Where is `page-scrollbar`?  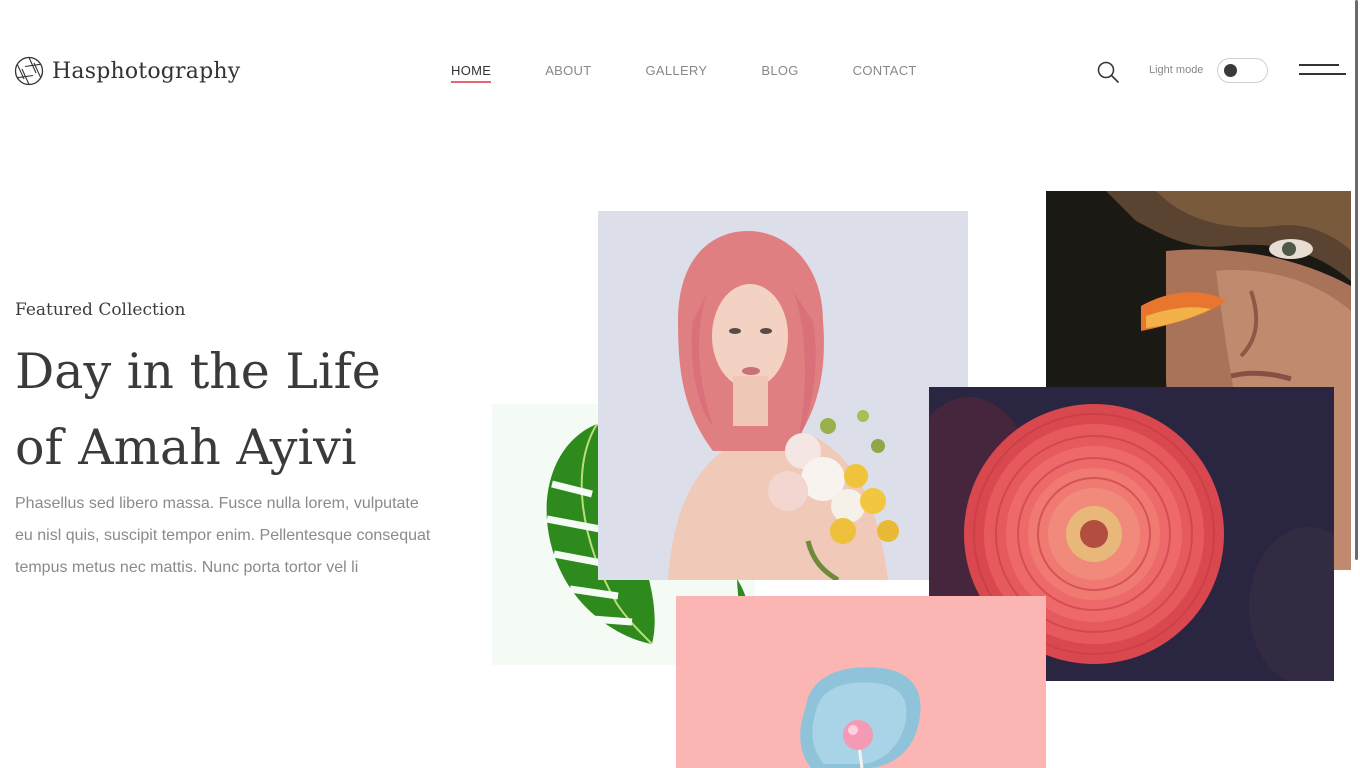
page-scrollbar is located at coordinates (1356, 280).